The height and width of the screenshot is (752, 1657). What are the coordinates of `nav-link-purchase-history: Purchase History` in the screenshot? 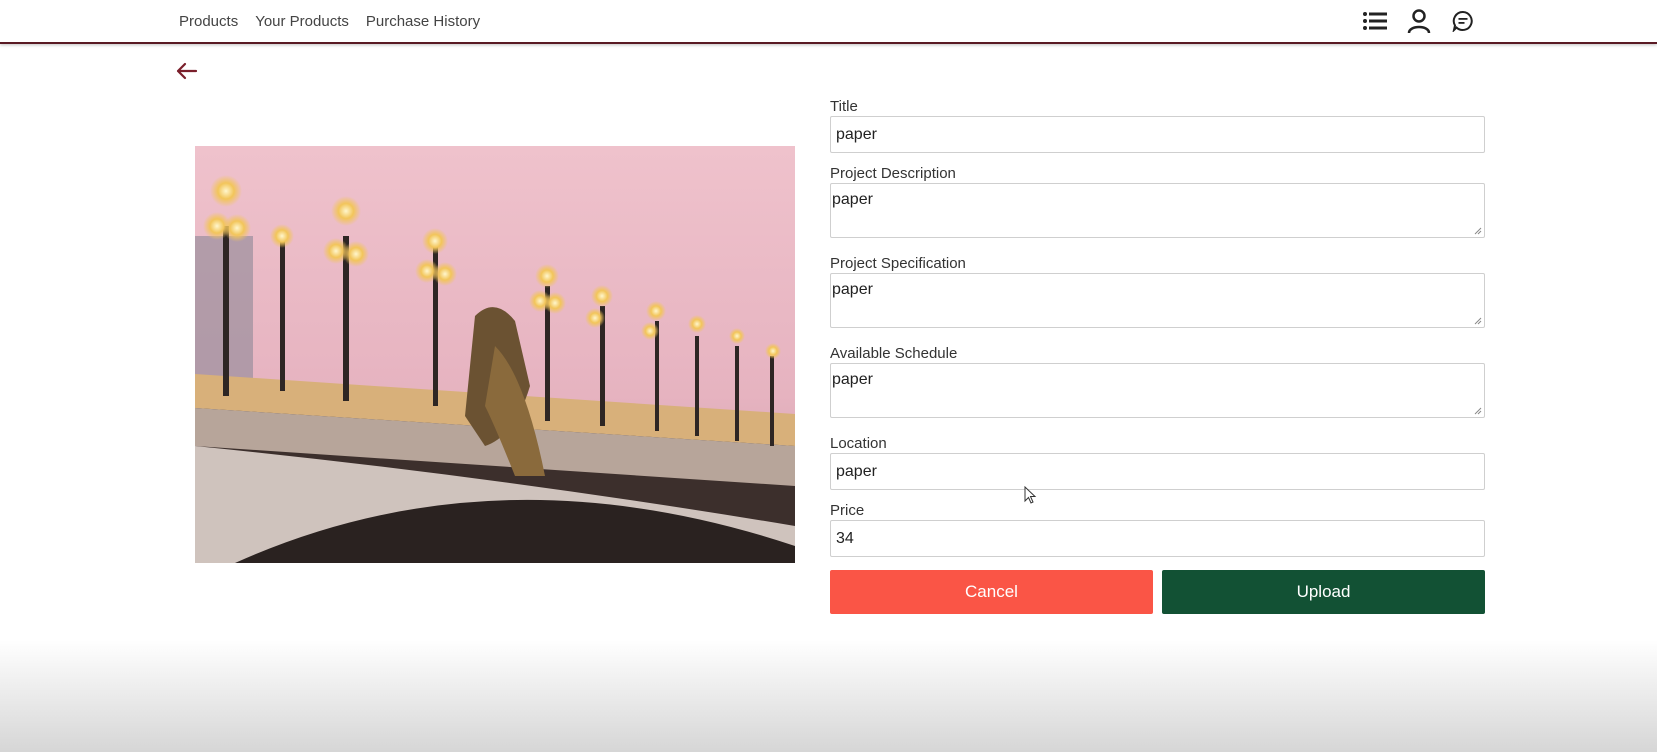 It's located at (423, 22).